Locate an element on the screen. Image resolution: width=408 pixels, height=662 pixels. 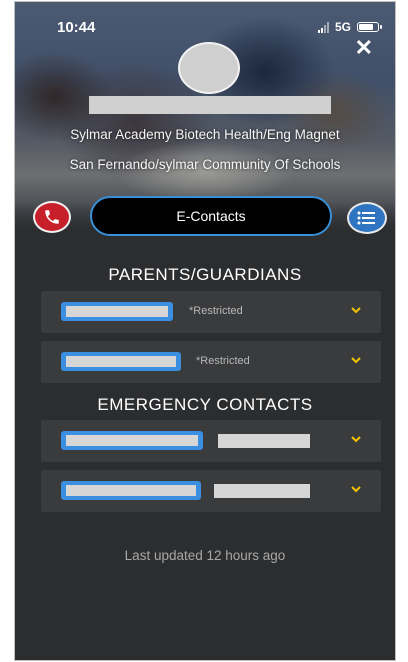
status-time: 10:44 is located at coordinates (76, 27).